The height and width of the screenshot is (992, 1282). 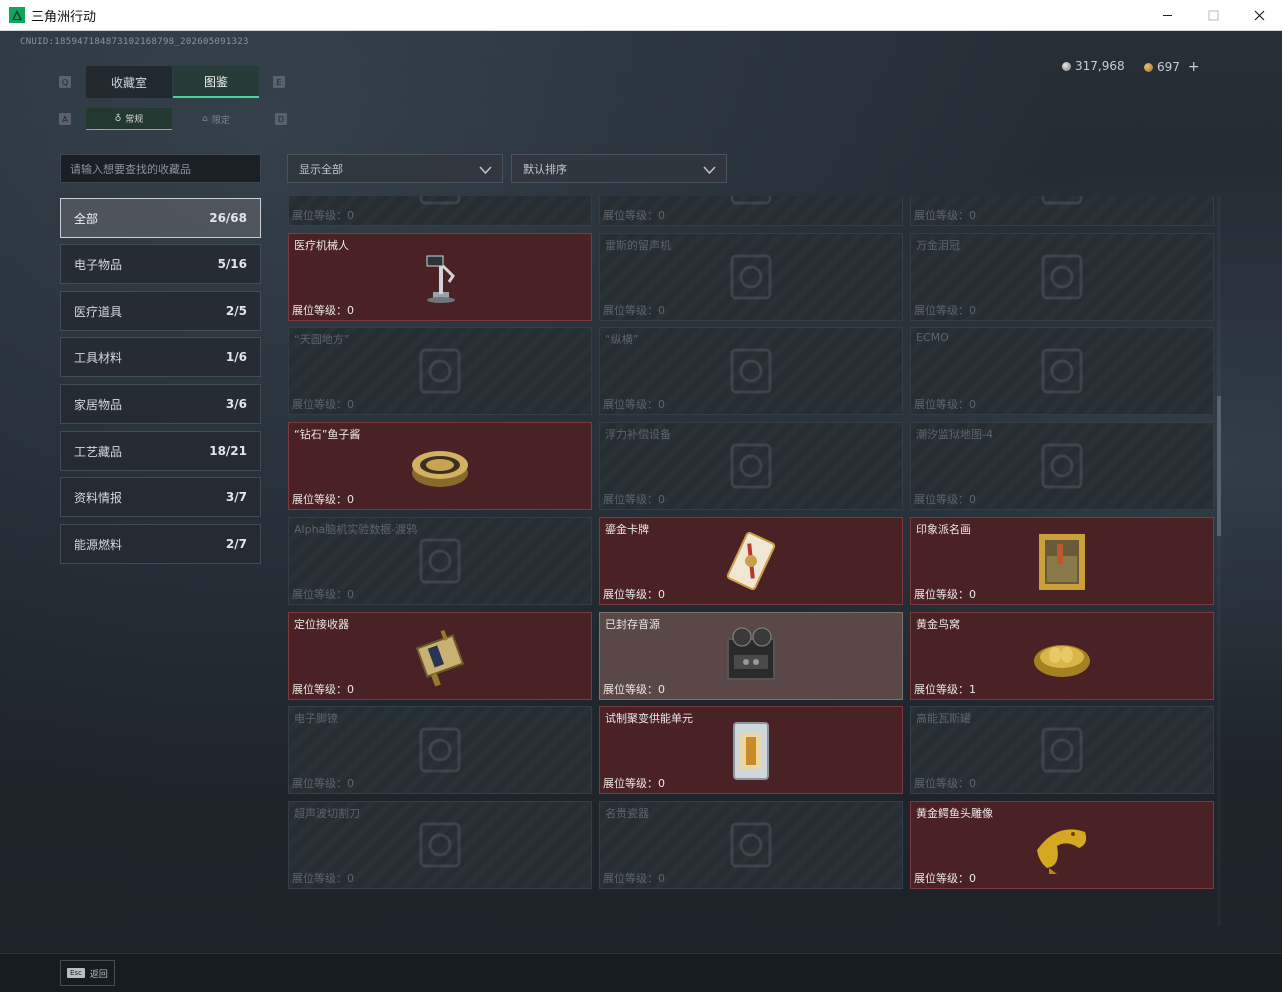 I want to click on category-item: 工艺藏品 18/21, so click(x=160, y=451).